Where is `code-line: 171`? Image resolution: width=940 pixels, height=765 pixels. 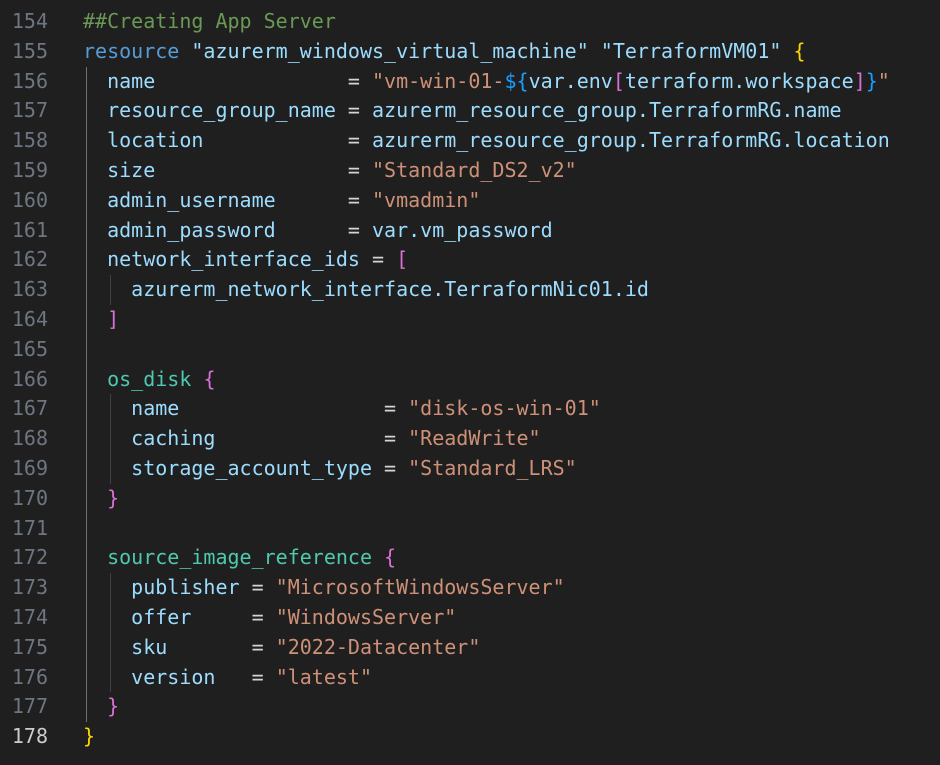
code-line: 171 is located at coordinates (470, 529).